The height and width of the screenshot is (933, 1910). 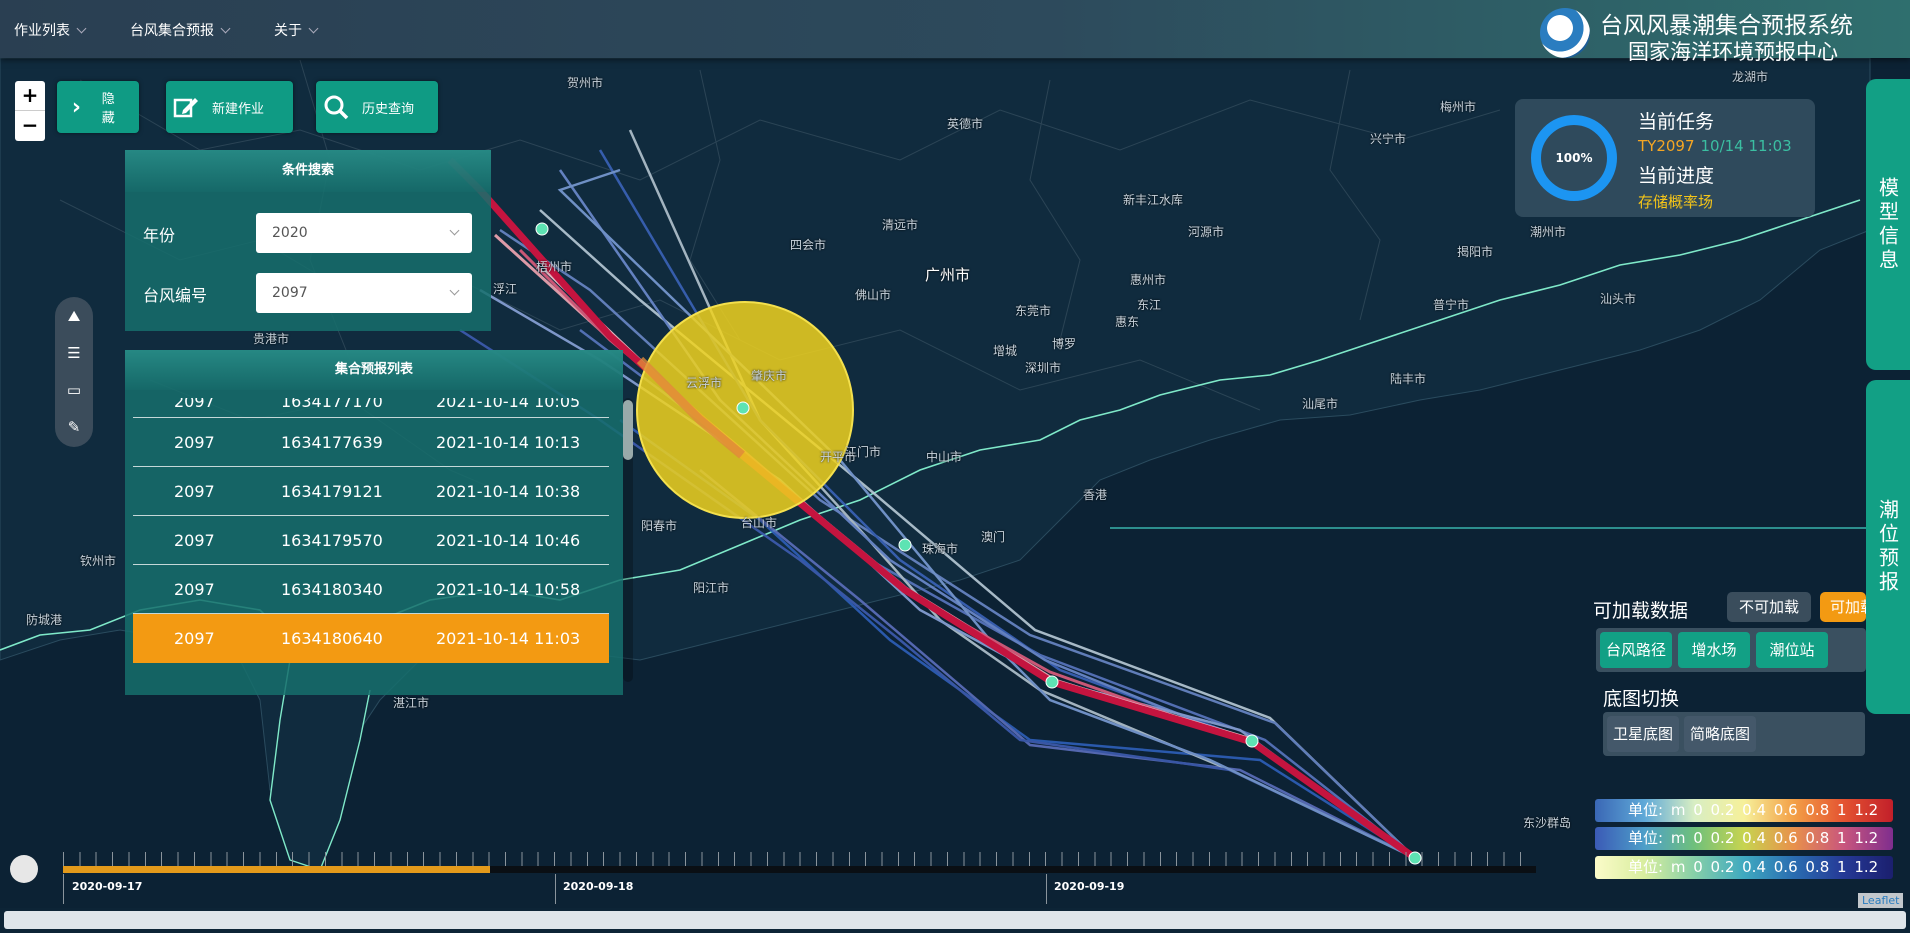 I want to click on table-row-selected: 2097 1634180640 2021-10-14 11:03, so click(x=371, y=638).